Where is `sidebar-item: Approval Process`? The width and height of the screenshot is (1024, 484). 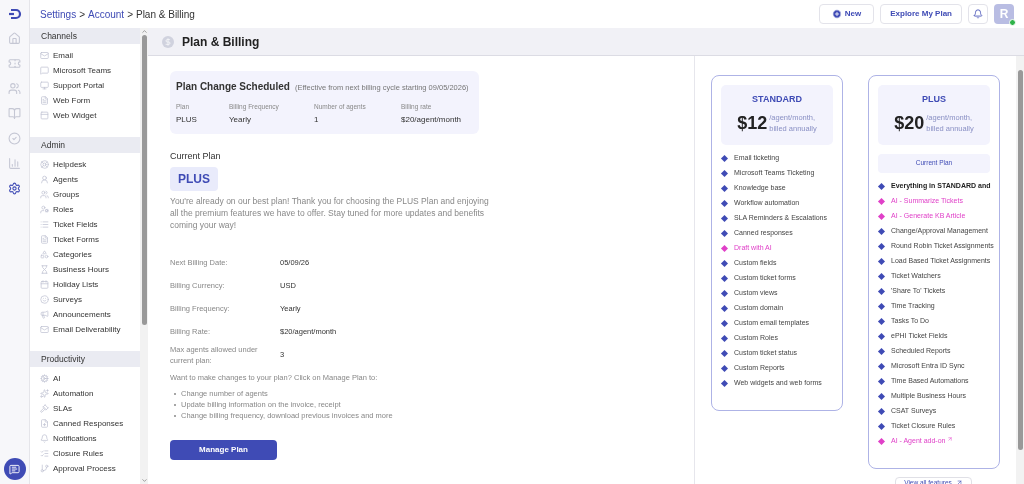 sidebar-item: Approval Process is located at coordinates (85, 468).